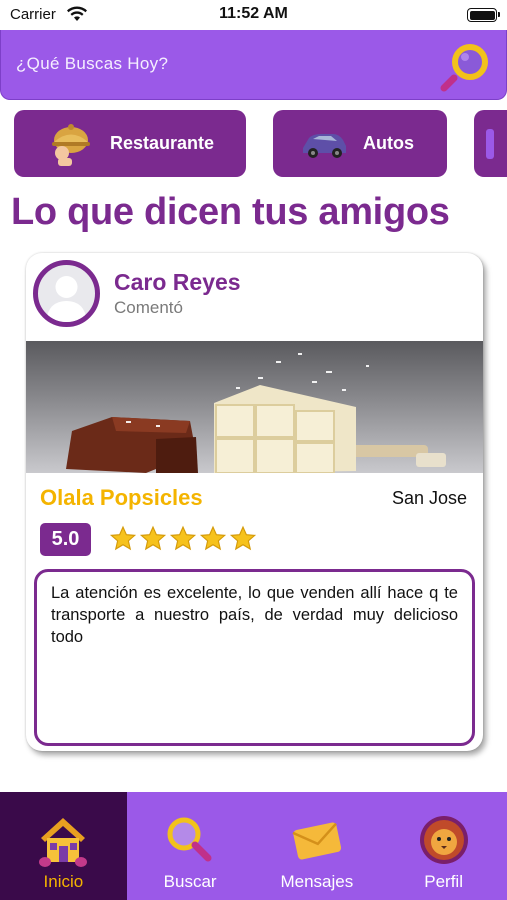 This screenshot has width=507, height=900. I want to click on tab-label: Perfil, so click(443, 881).